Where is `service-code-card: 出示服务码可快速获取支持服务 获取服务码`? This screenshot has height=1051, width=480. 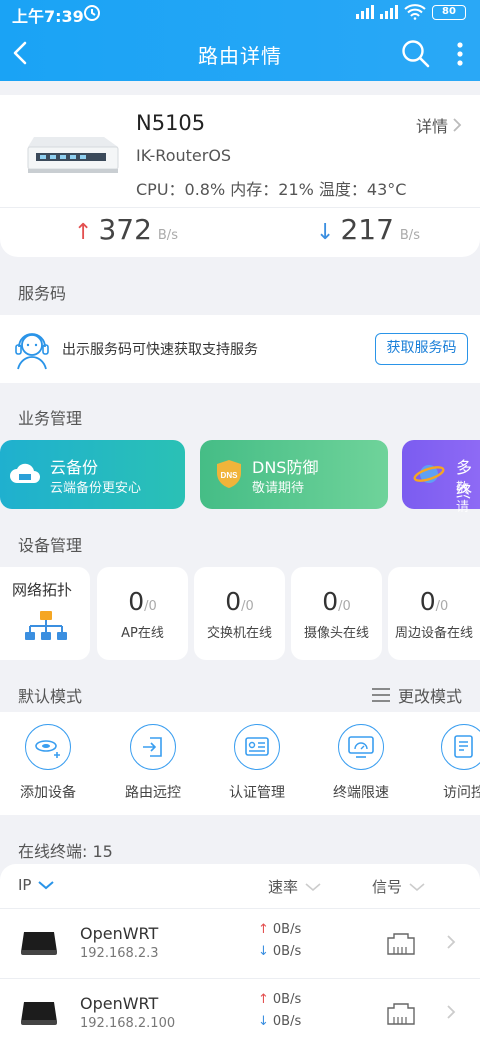
service-code-card: 出示服务码可快速获取支持服务 获取服务码 is located at coordinates (240, 349).